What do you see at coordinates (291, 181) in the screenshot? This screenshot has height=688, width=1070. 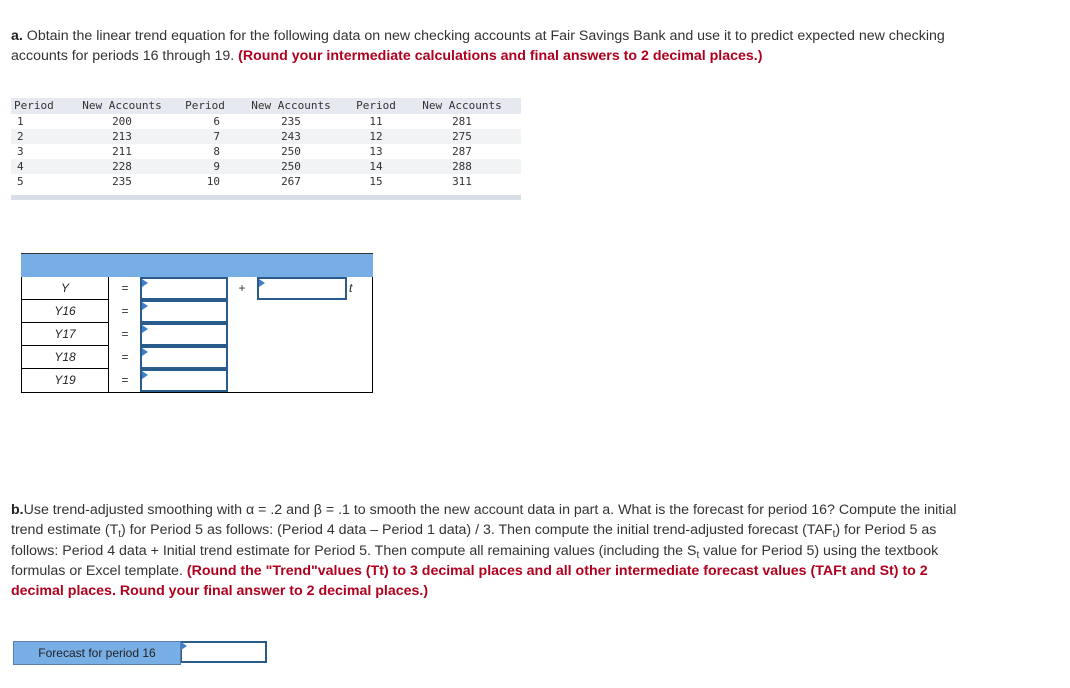 I see `cell-accounts: 267` at bounding box center [291, 181].